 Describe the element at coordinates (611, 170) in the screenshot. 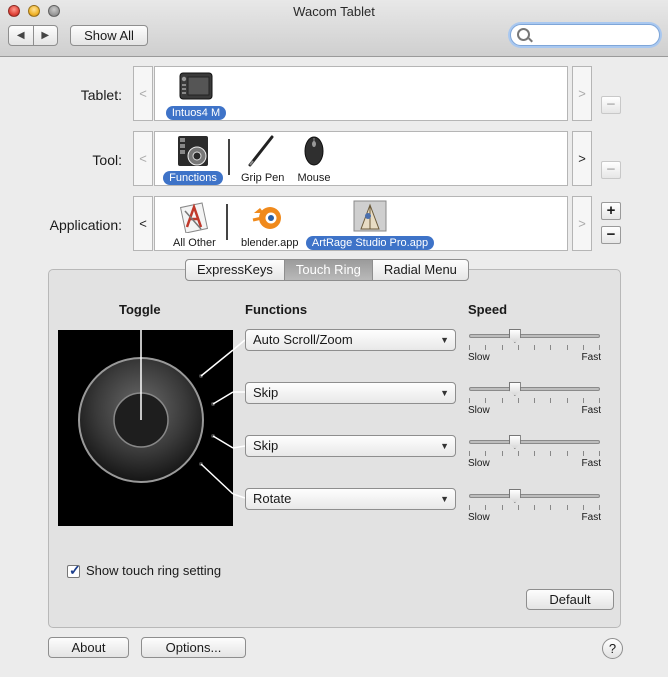

I see `remove-tool-button: −` at that location.